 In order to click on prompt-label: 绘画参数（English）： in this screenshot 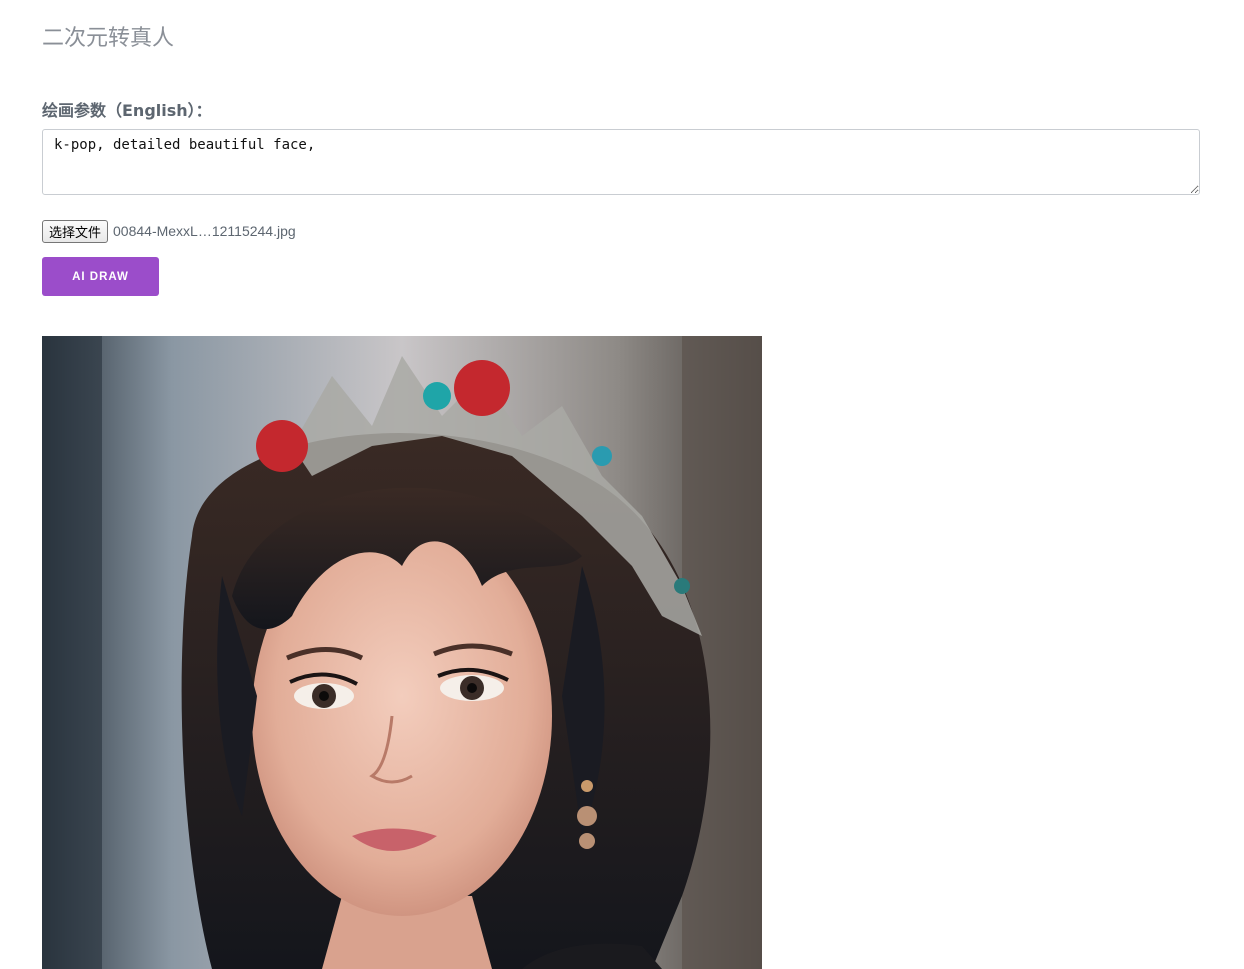, I will do `click(127, 110)`.